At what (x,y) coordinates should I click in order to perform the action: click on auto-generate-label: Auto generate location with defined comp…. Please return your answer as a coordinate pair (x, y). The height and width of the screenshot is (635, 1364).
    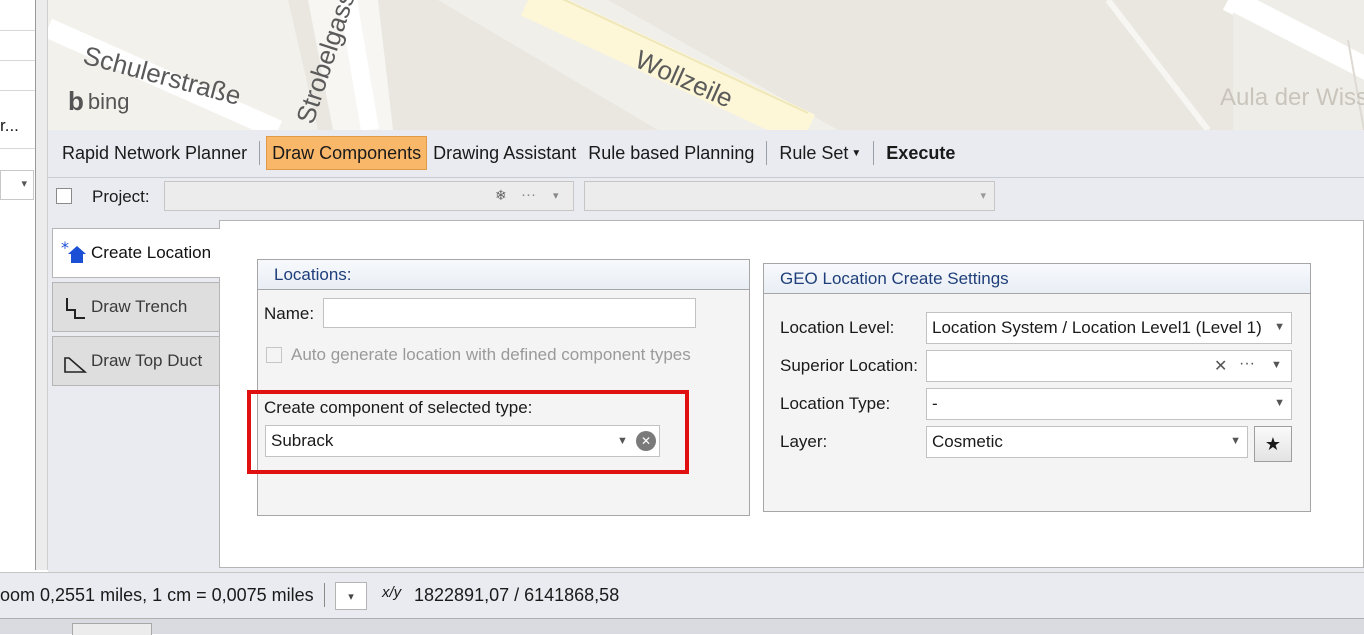
    Looking at the image, I should click on (491, 354).